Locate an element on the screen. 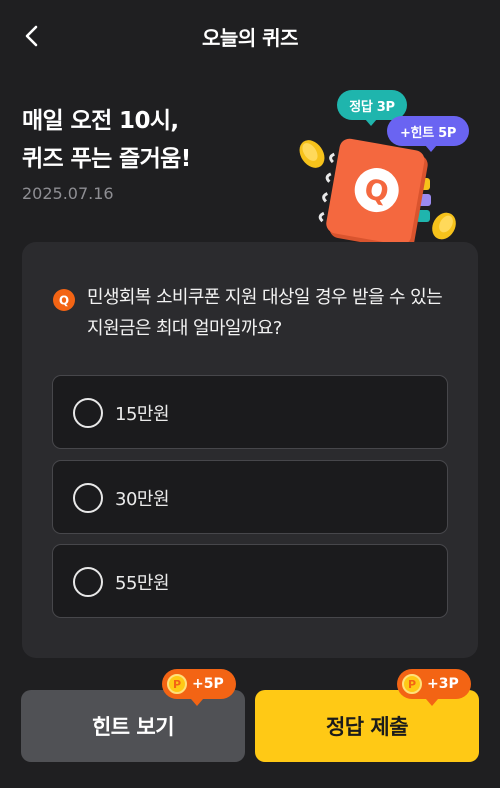 The height and width of the screenshot is (788, 500). svg-text: Q is located at coordinates (64, 301).